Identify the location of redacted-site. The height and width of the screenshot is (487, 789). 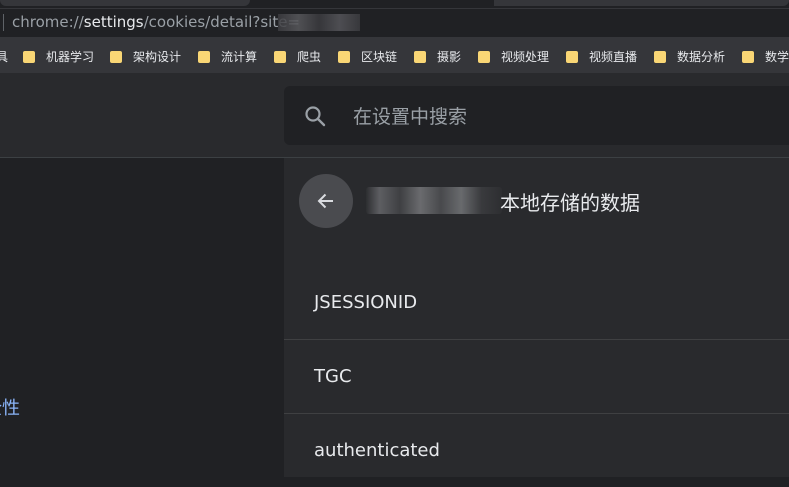
(319, 22).